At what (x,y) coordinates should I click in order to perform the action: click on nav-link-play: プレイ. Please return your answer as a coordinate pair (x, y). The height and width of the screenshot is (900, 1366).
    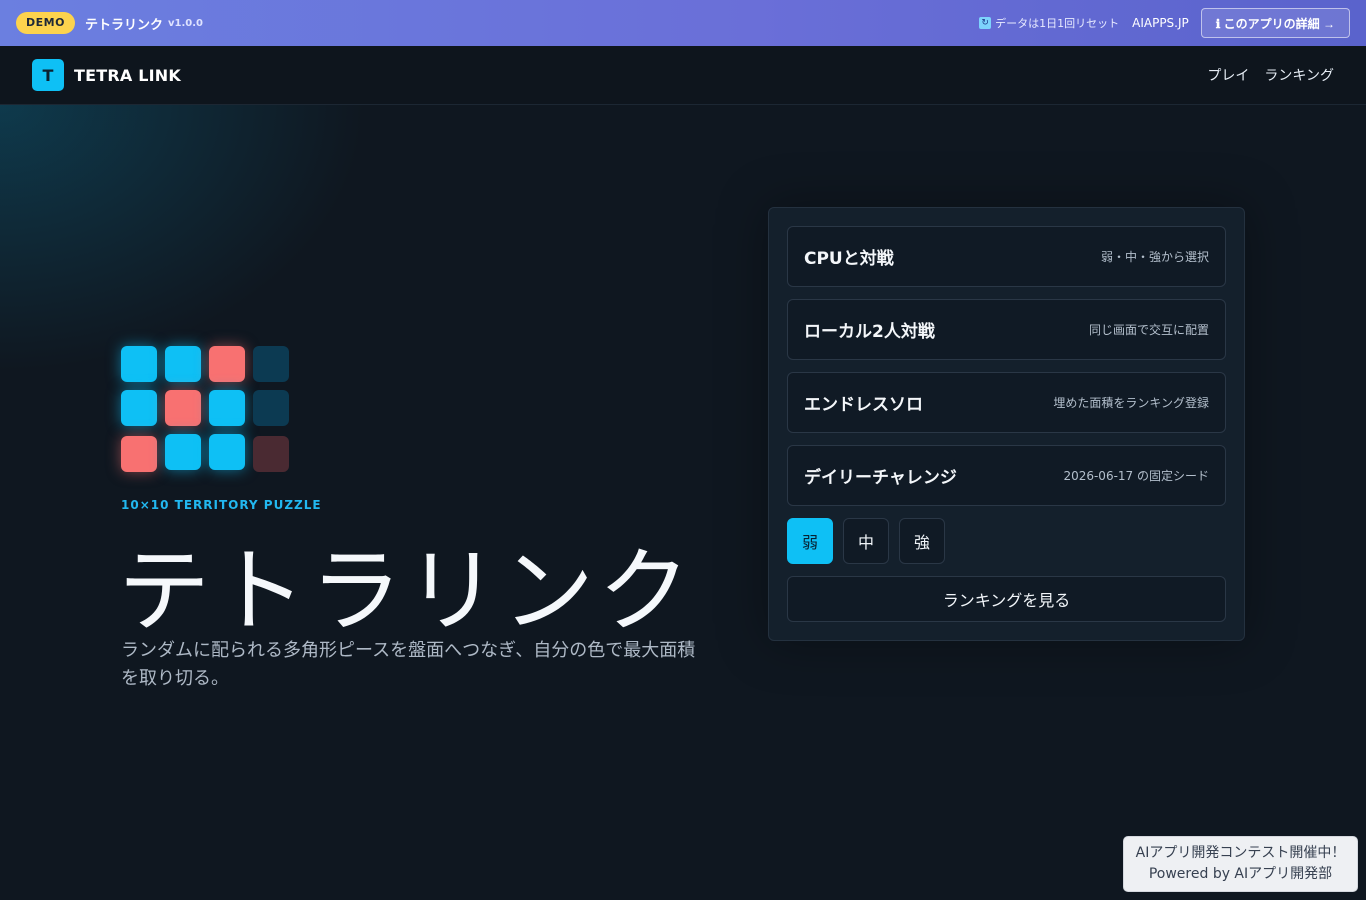
    Looking at the image, I should click on (1228, 75).